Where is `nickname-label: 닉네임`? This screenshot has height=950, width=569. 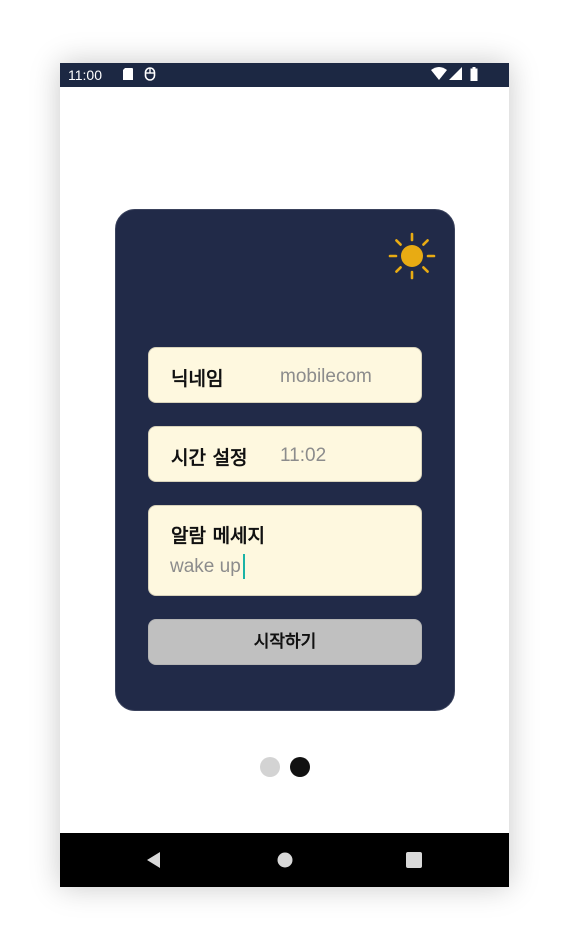 nickname-label: 닉네임 is located at coordinates (197, 379).